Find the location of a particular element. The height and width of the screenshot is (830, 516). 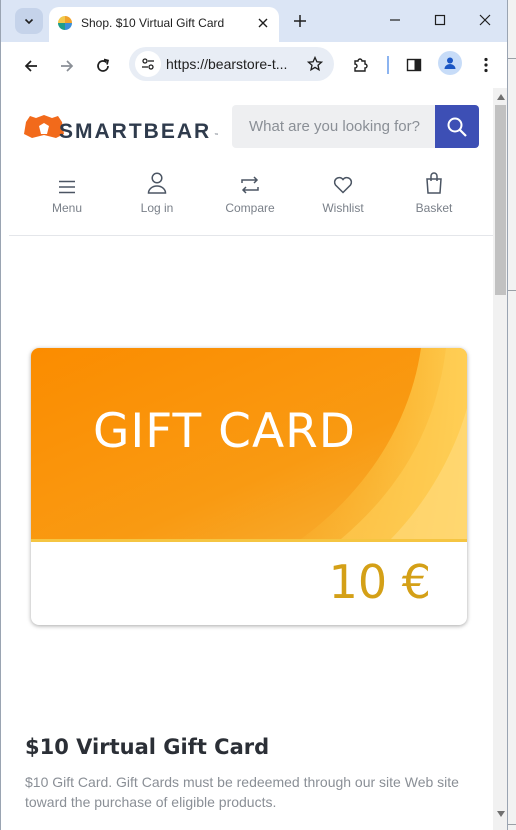

nav-wishlist-label: Wishlist is located at coordinates (343, 208).